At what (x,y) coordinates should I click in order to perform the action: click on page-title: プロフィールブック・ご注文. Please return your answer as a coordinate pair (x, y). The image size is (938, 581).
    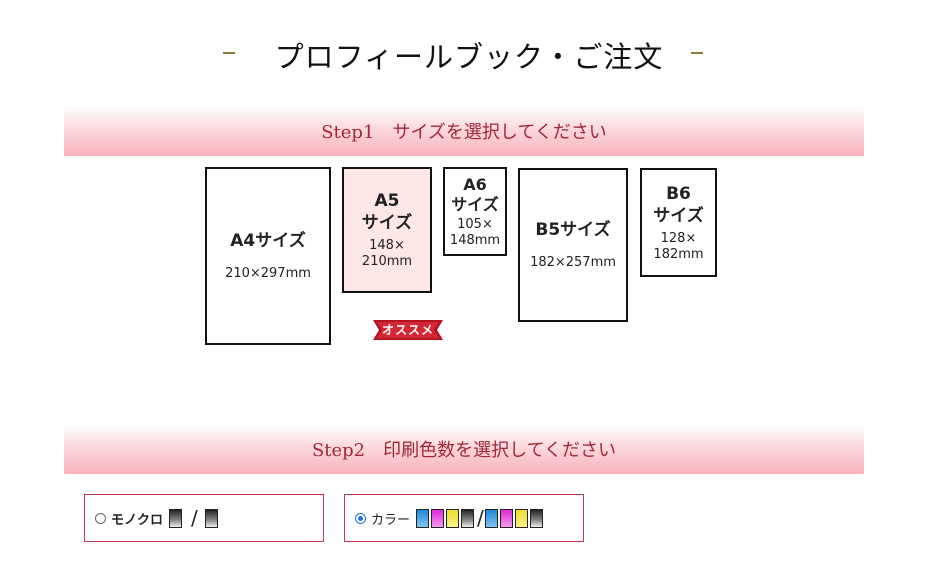
    Looking at the image, I should click on (469, 57).